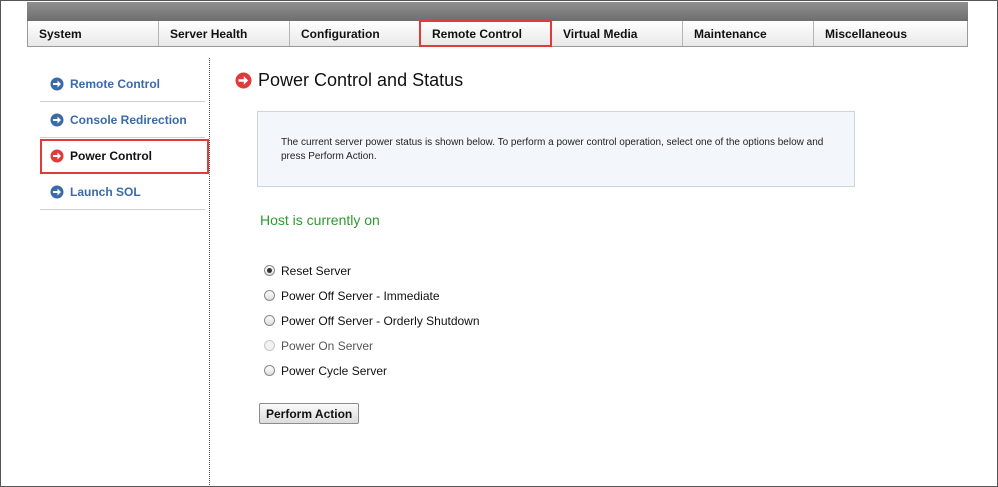 This screenshot has height=487, width=998. I want to click on radio-power-off-orderly, so click(269, 320).